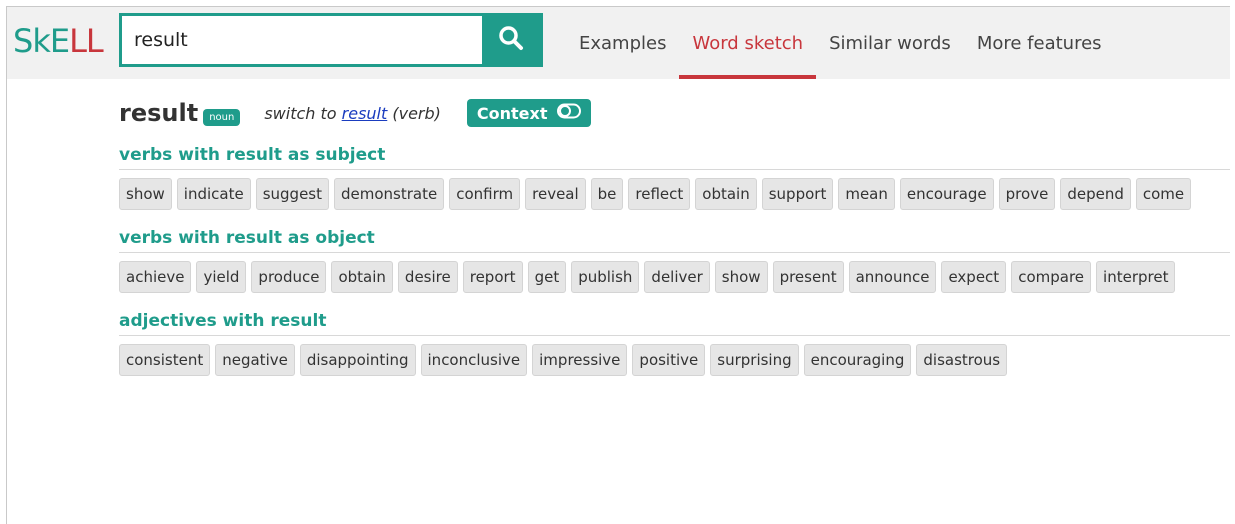 This screenshot has width=1235, height=524. I want to click on word-chip: report, so click(492, 277).